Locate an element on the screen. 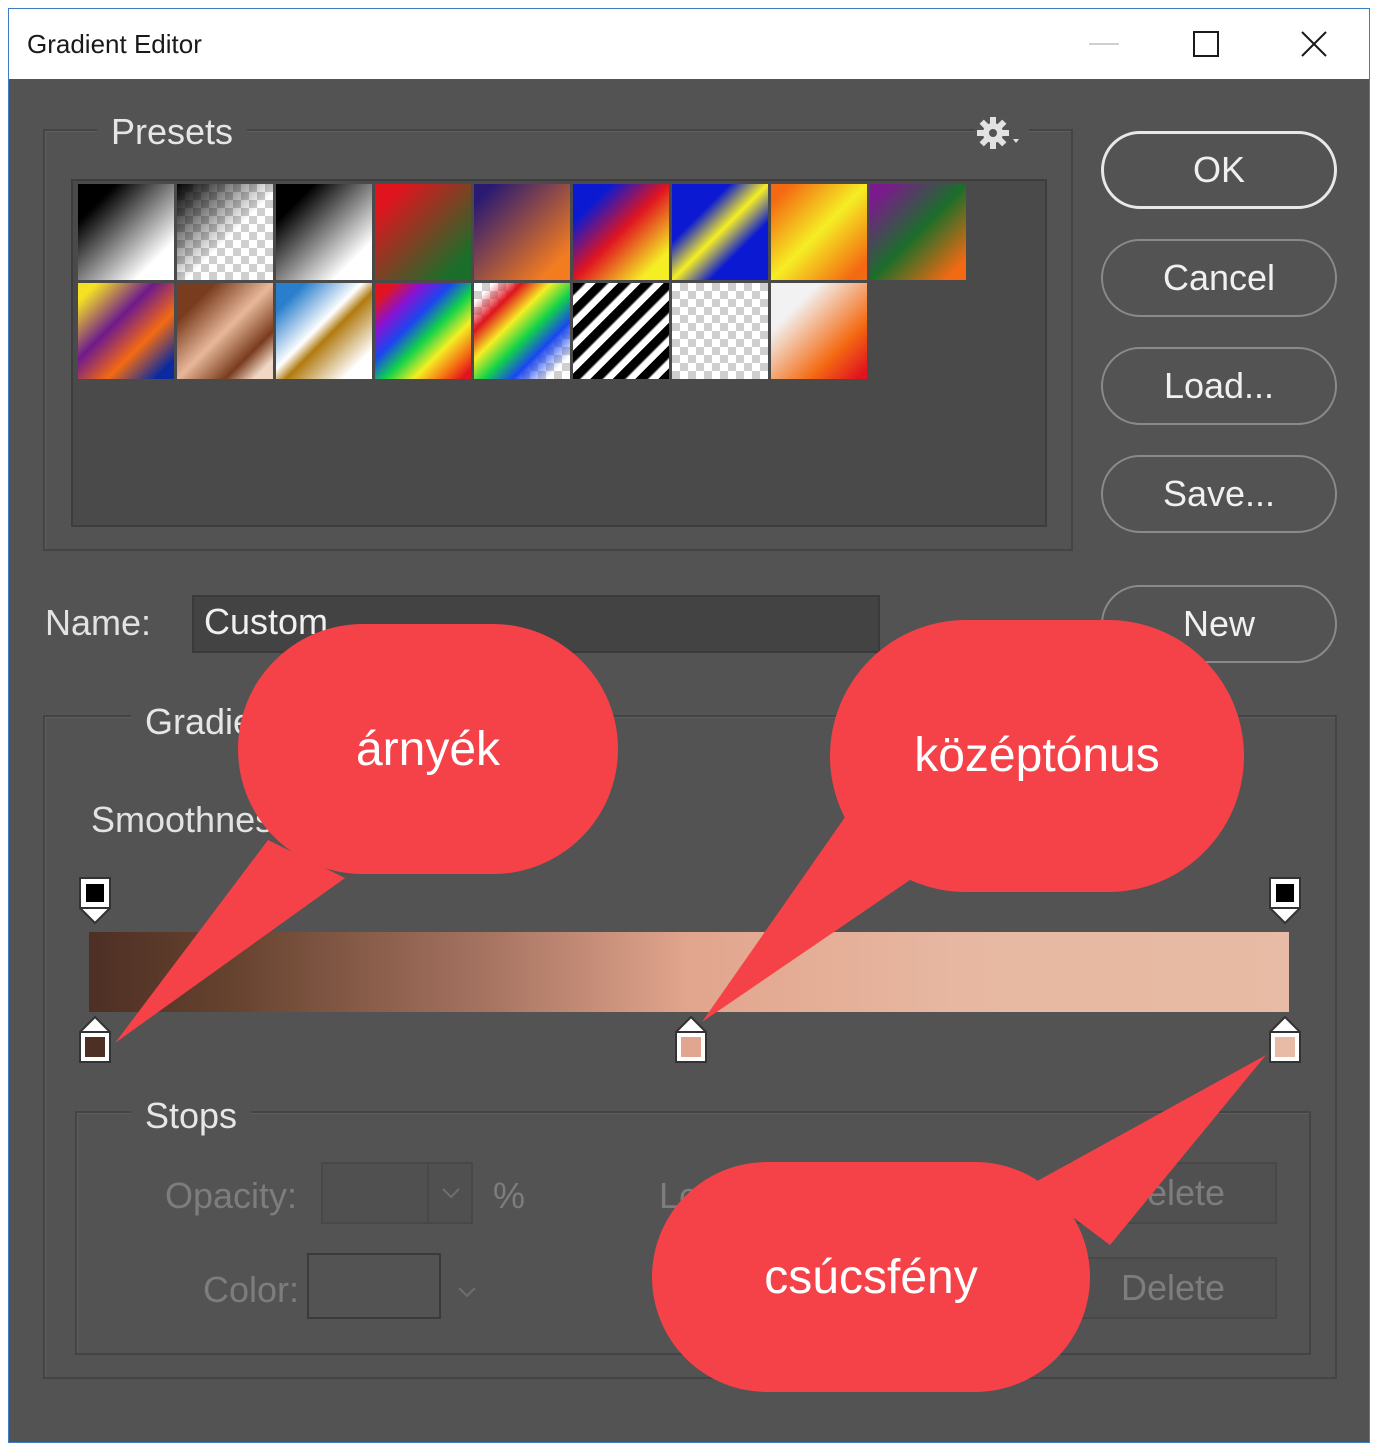 The image size is (1375, 1443). divider is located at coordinates (428, 1193).